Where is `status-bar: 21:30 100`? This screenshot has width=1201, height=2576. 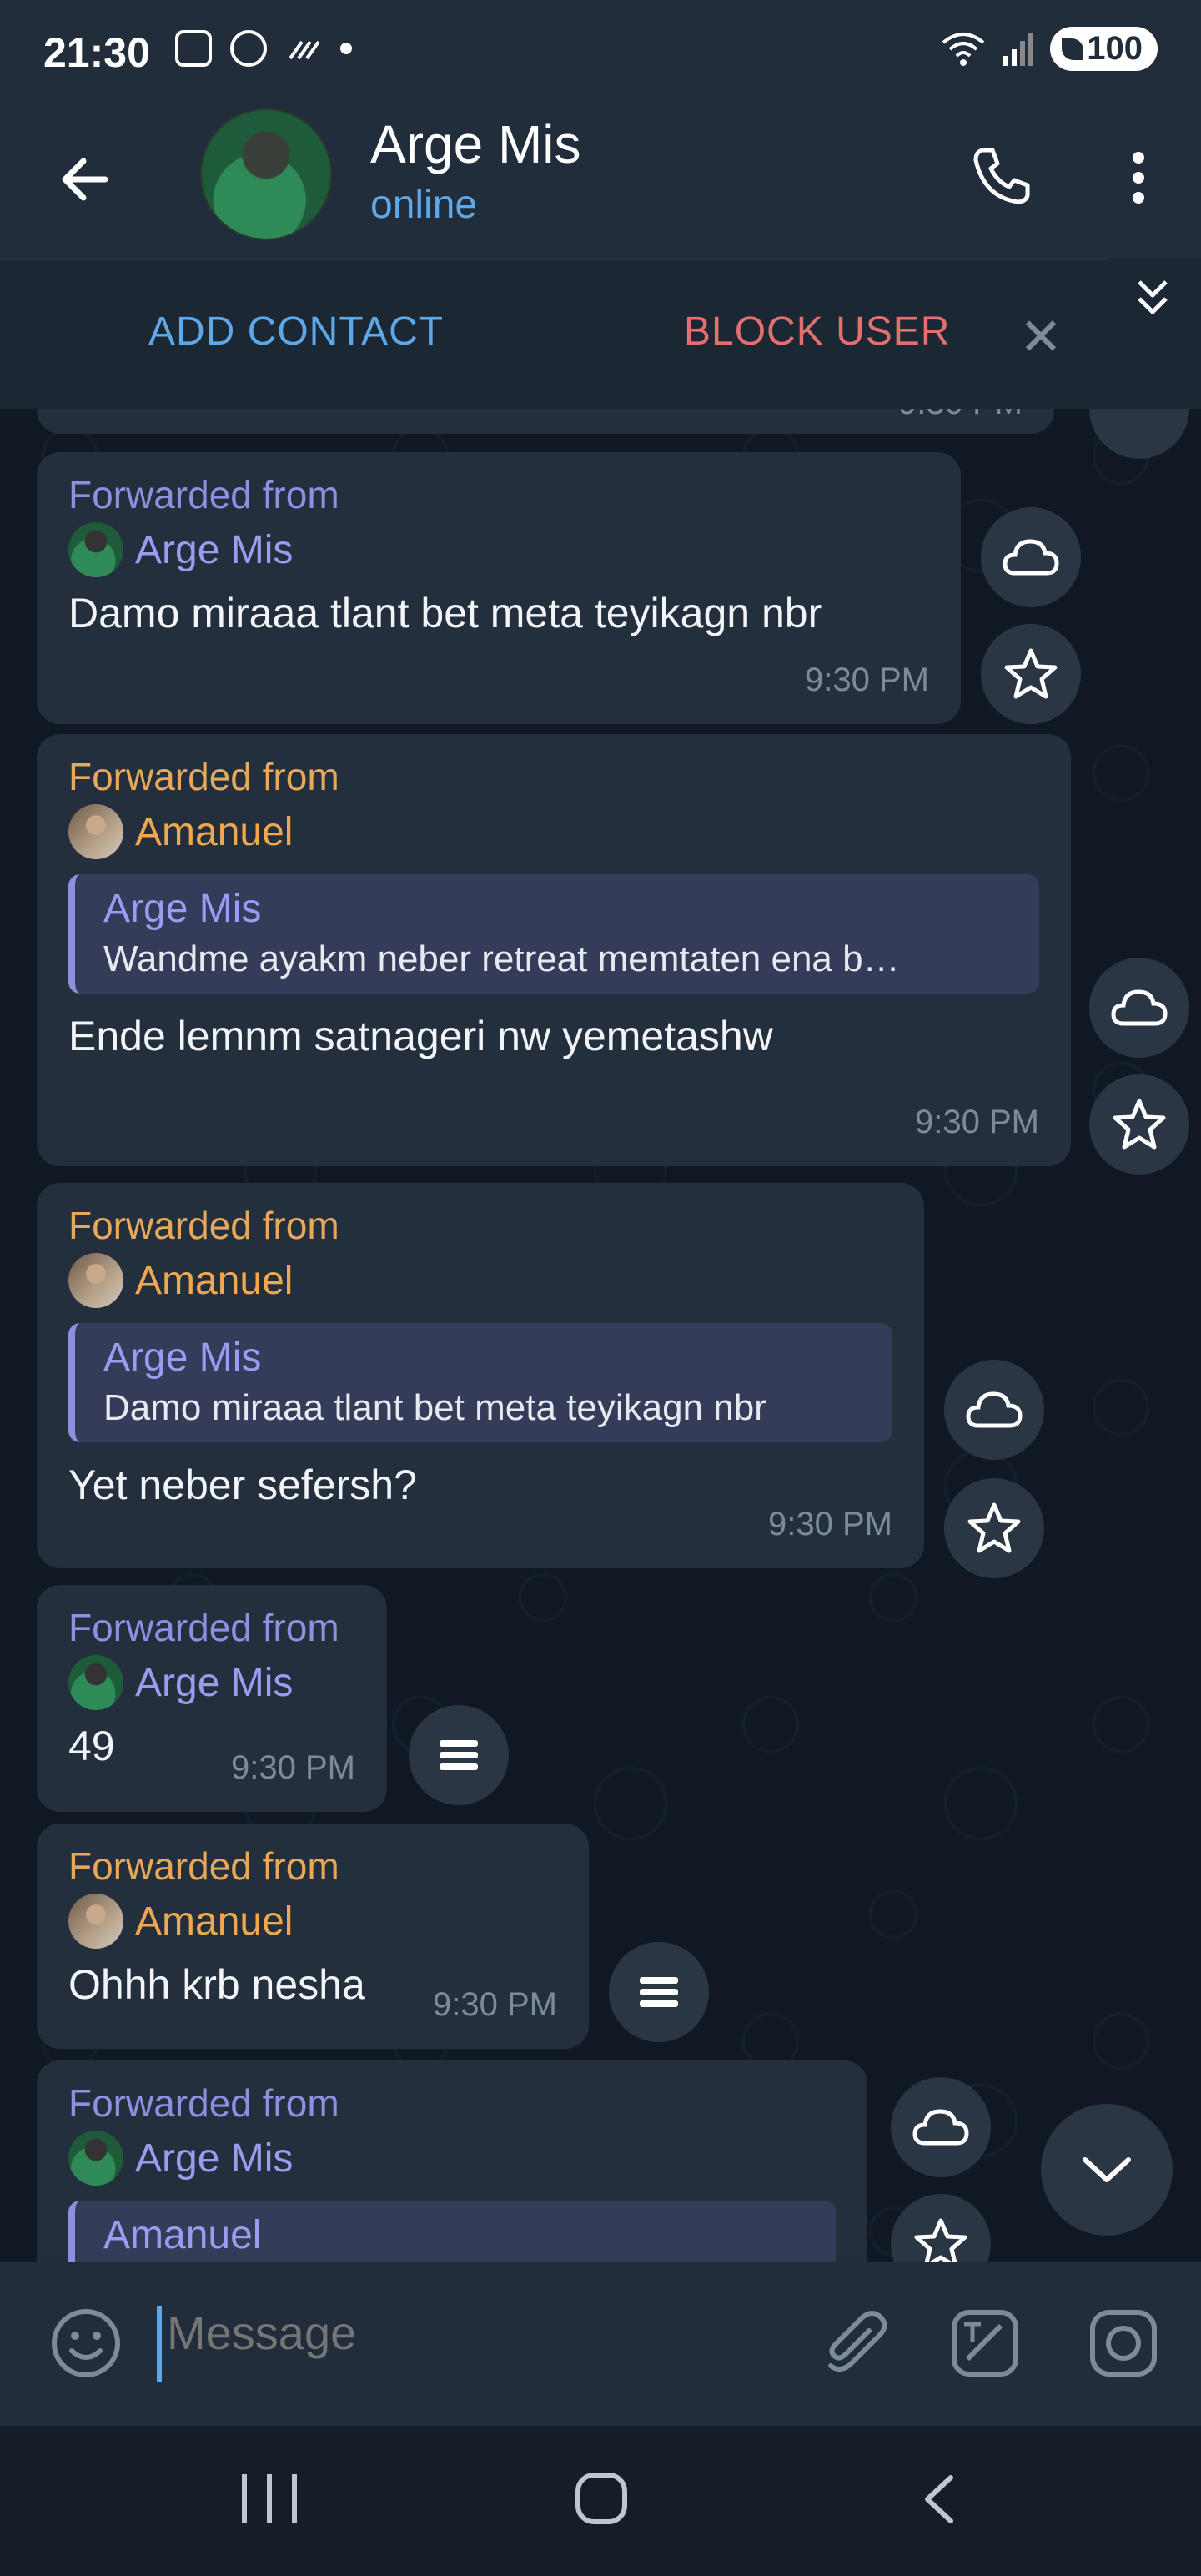 status-bar: 21:30 100 is located at coordinates (601, 49).